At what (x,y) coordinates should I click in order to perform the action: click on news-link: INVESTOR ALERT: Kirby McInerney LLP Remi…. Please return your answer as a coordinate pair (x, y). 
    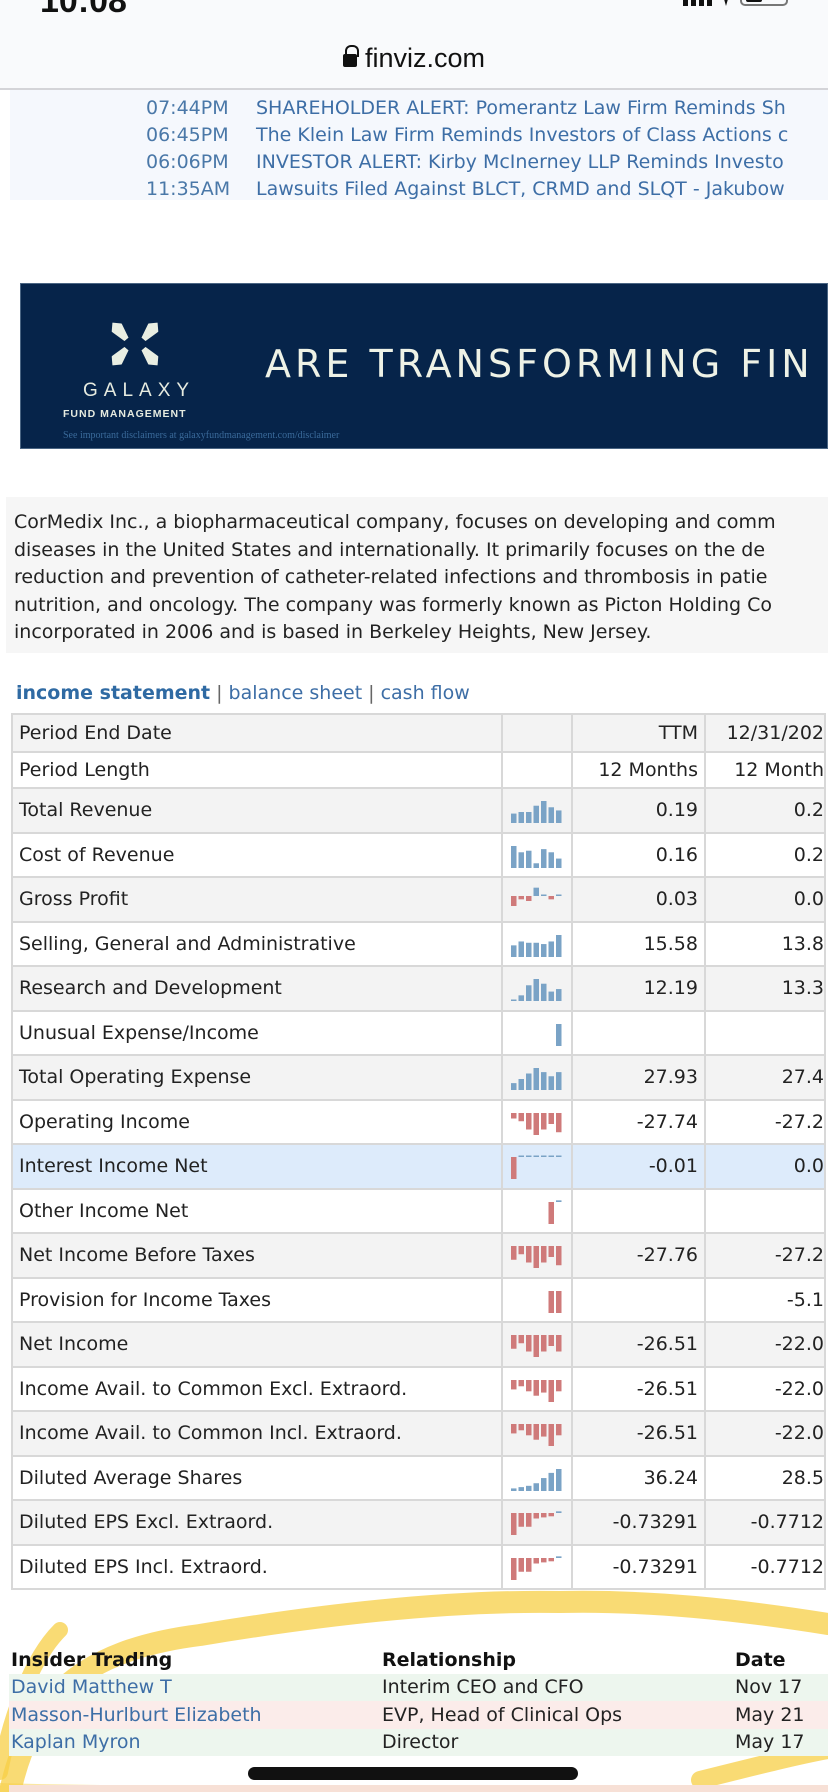
    Looking at the image, I should click on (520, 162).